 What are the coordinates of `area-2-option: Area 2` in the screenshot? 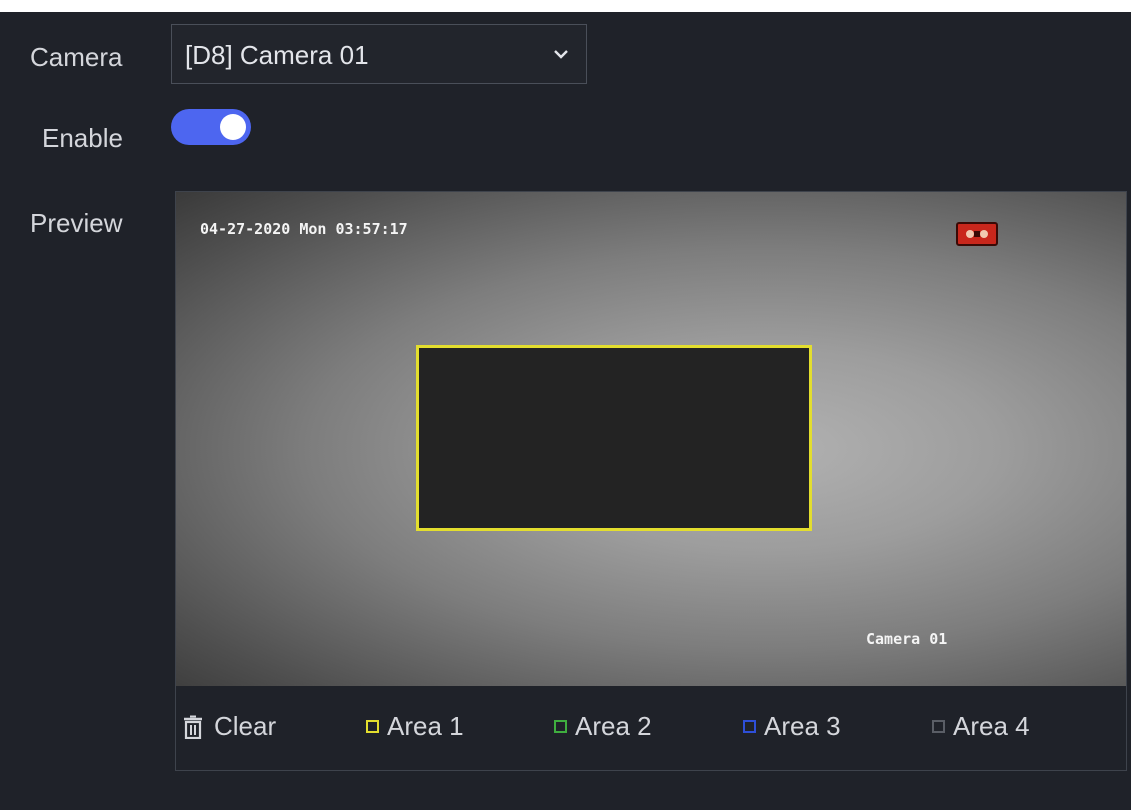 It's located at (603, 726).